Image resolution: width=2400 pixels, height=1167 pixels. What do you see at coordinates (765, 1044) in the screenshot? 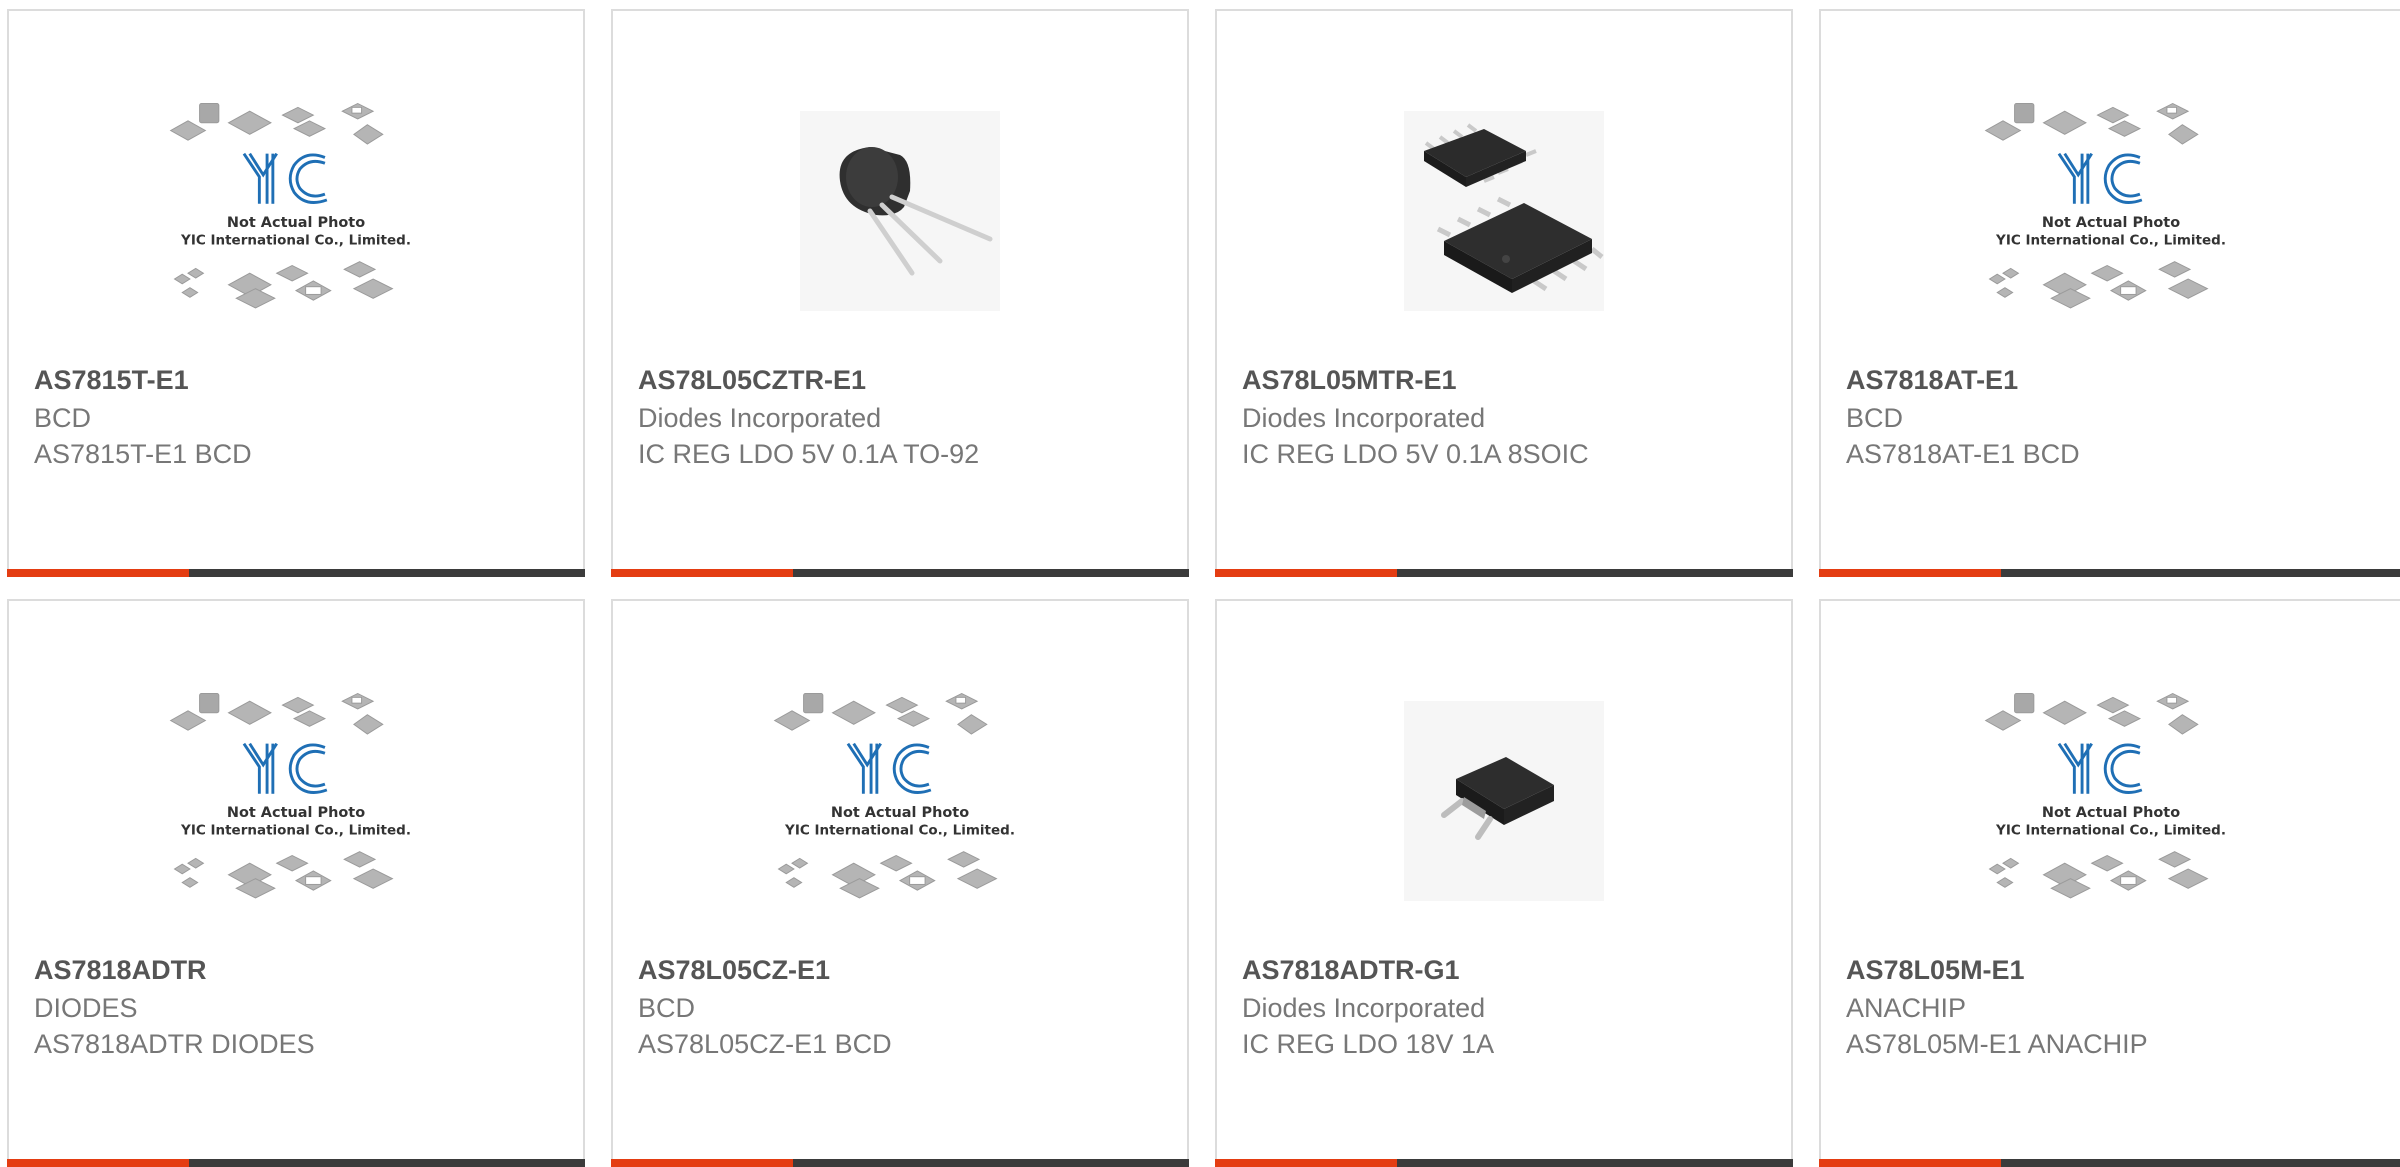
I see `description: AS78L05CZ-E1 BCD` at bounding box center [765, 1044].